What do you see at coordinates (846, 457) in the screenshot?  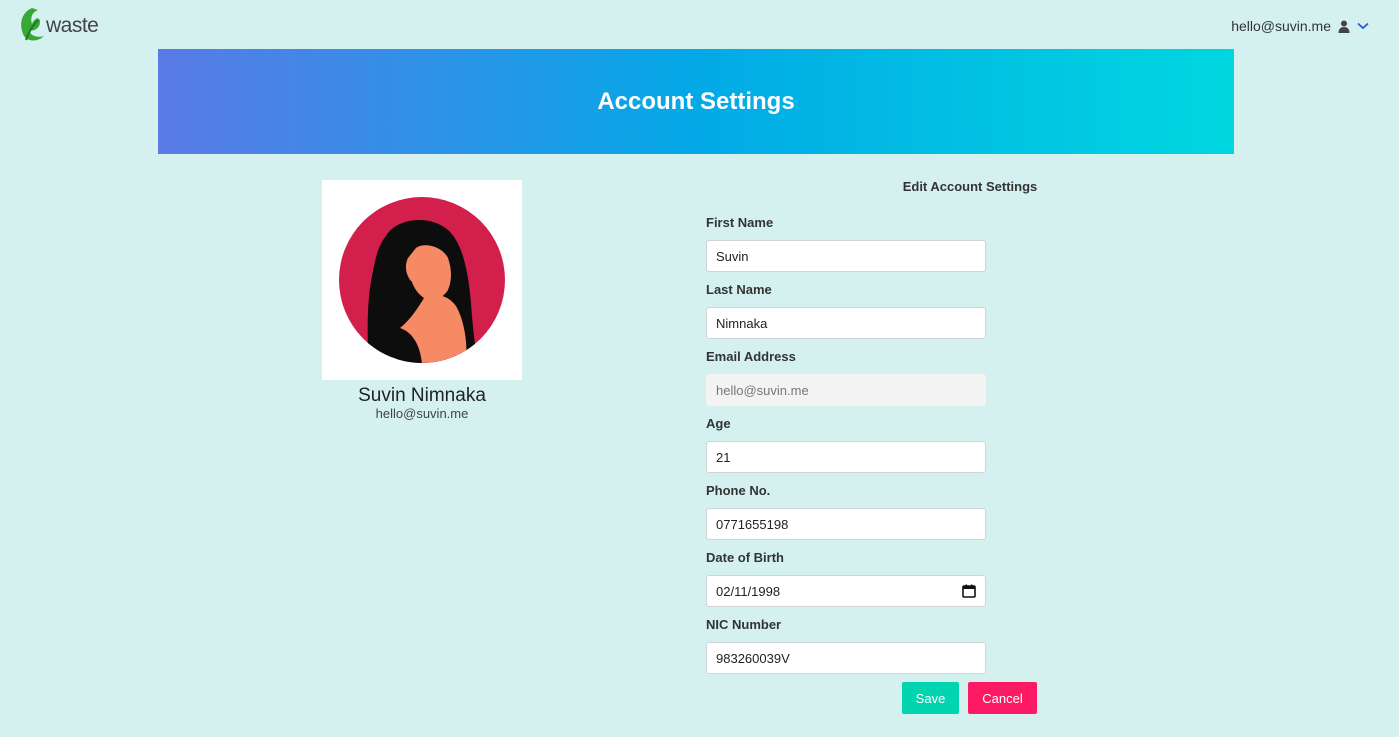 I see `age-input: 21` at bounding box center [846, 457].